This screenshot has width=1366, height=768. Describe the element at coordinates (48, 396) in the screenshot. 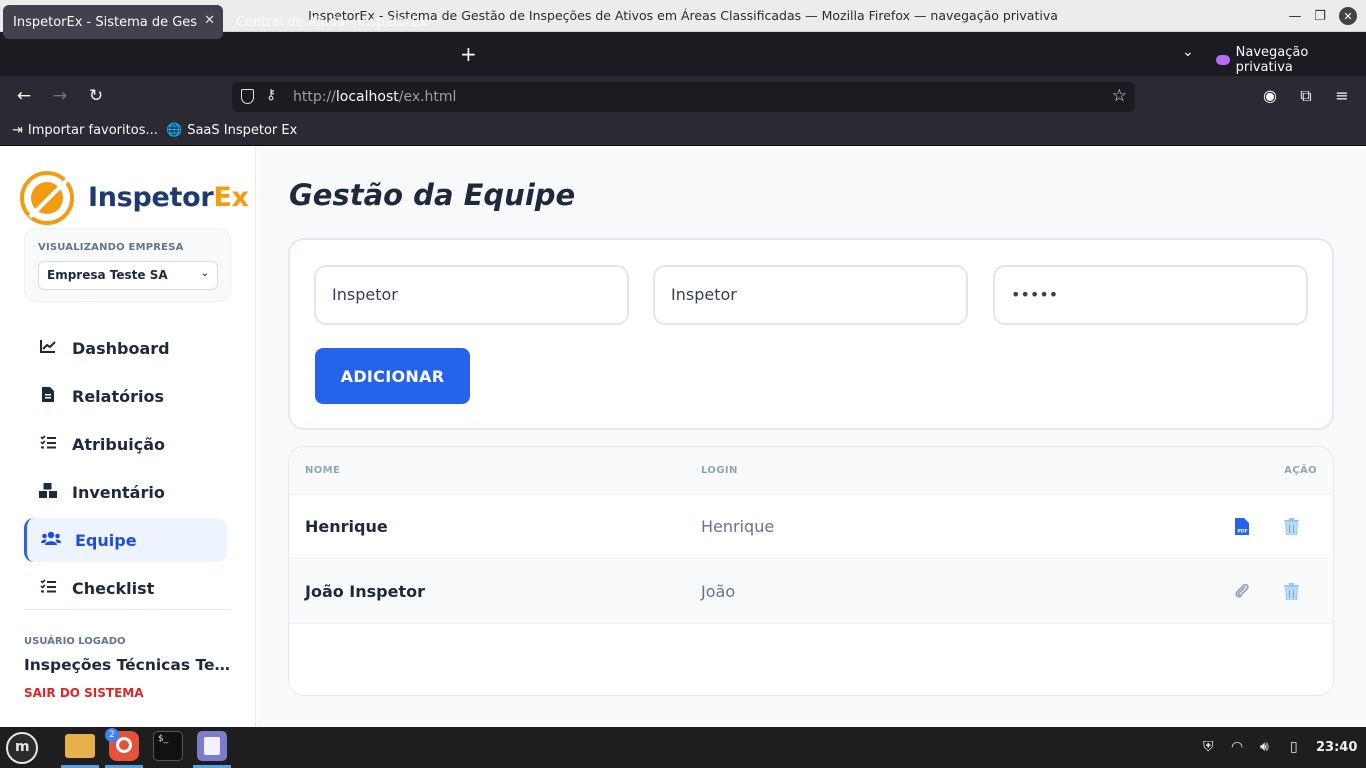

I see `file-icon` at that location.